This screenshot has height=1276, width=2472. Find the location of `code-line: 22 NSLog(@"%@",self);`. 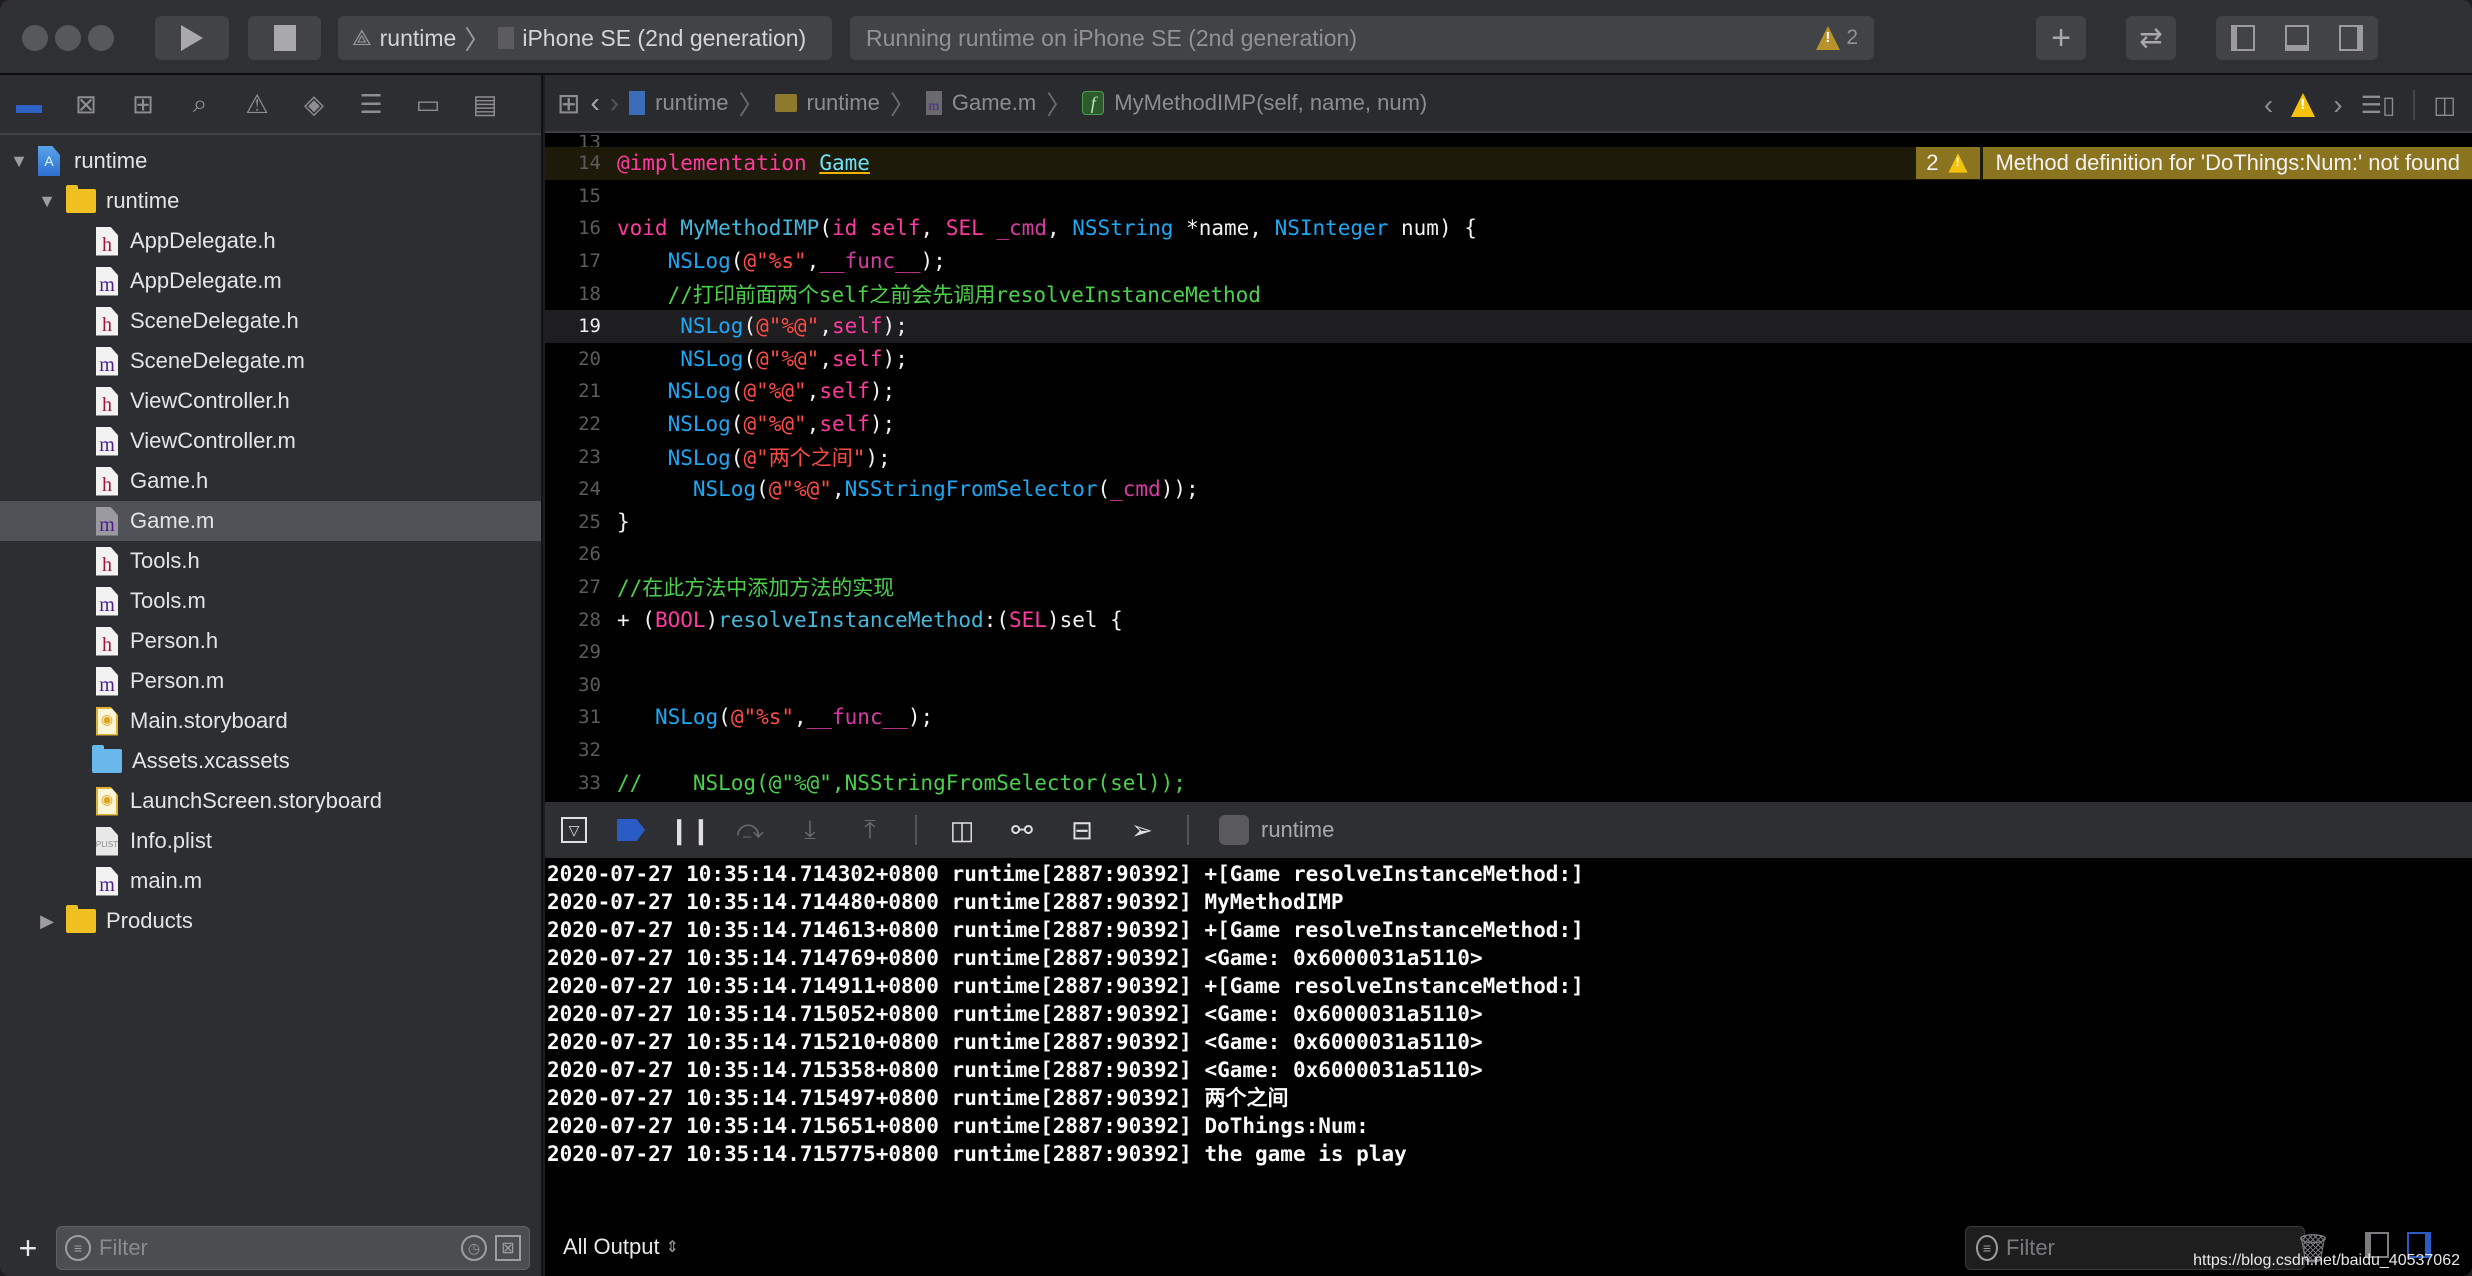

code-line: 22 NSLog(@"%@",self); is located at coordinates (1508, 424).